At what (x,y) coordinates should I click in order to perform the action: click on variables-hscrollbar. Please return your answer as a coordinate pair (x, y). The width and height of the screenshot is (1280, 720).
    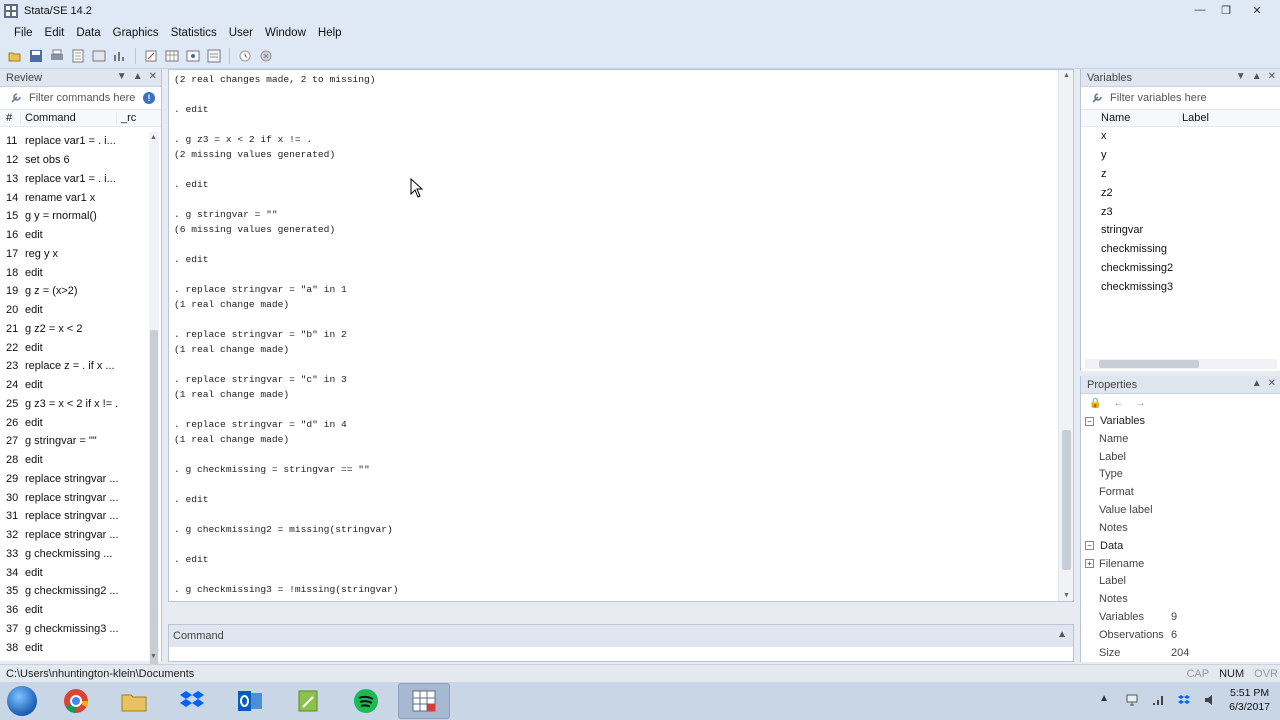
    Looking at the image, I should click on (1181, 364).